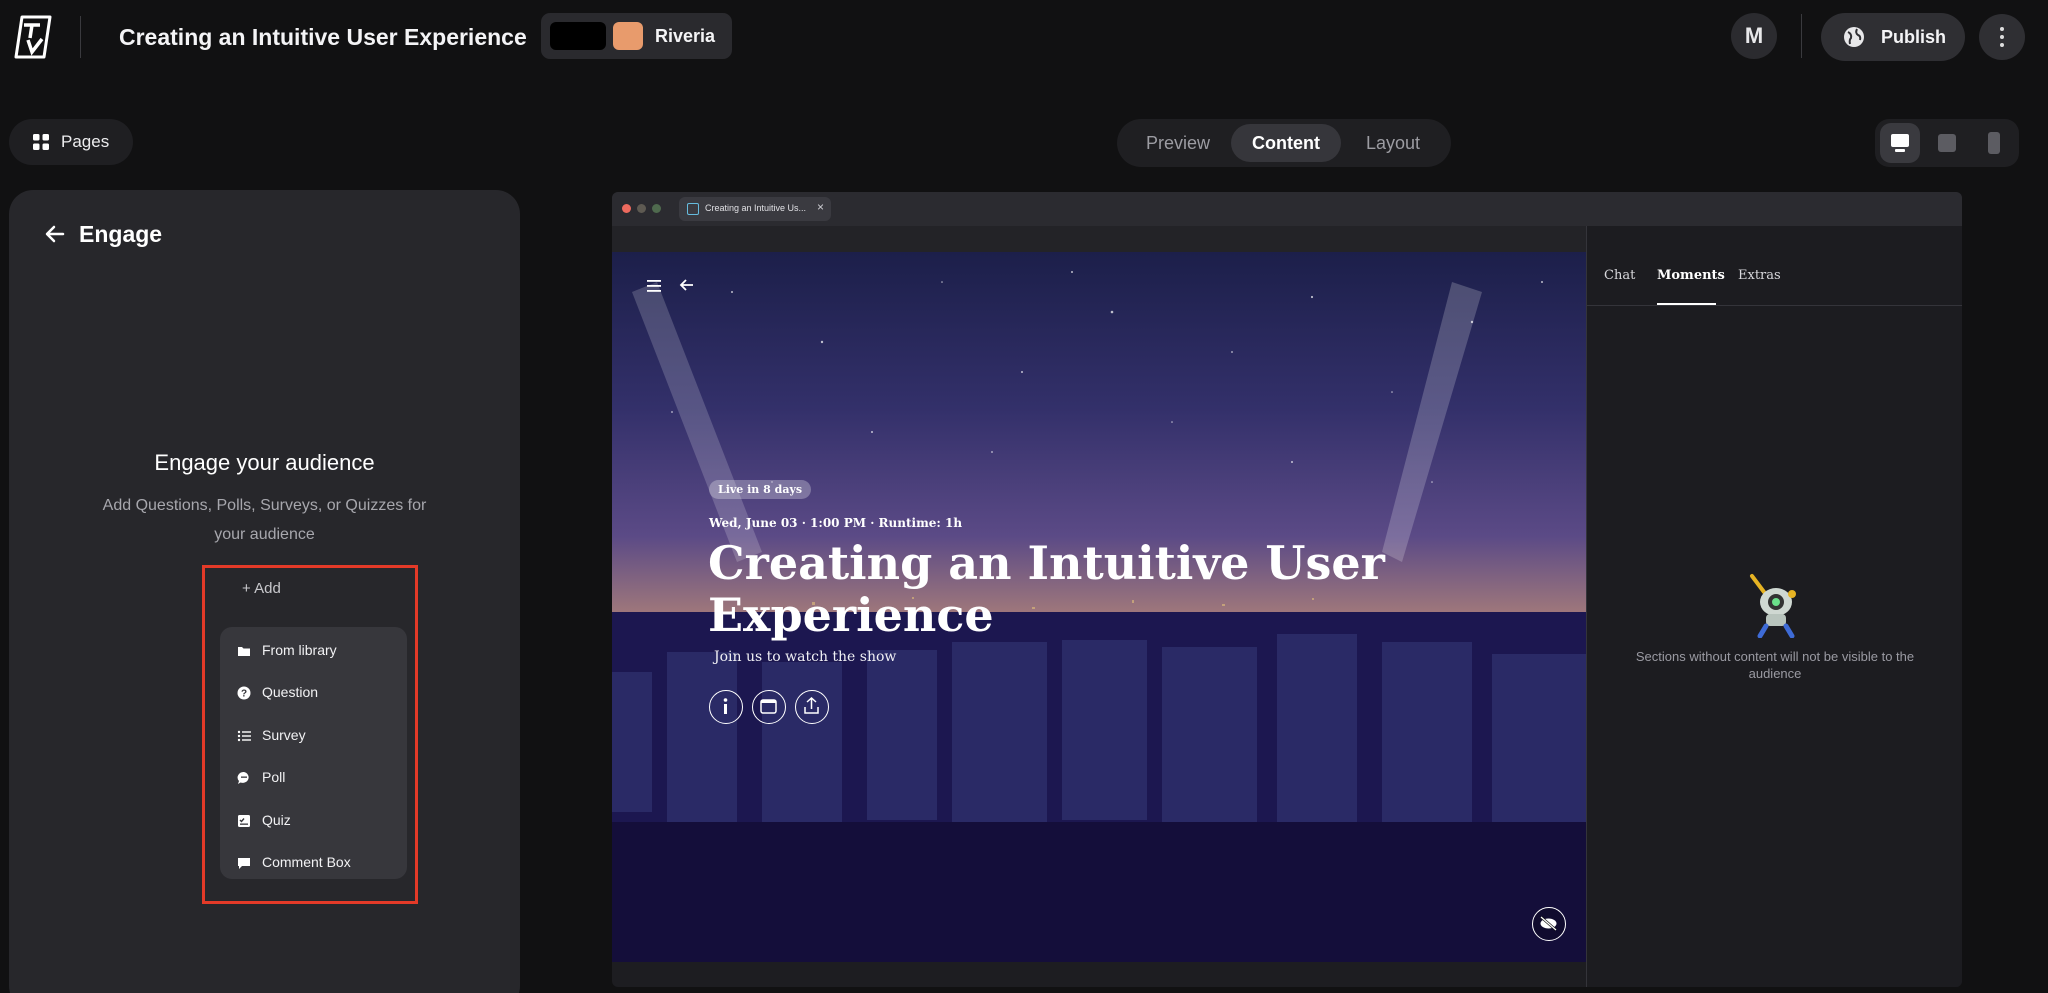 Image resolution: width=2048 pixels, height=993 pixels. Describe the element at coordinates (685, 36) in the screenshot. I see `theme-name: Riveria` at that location.